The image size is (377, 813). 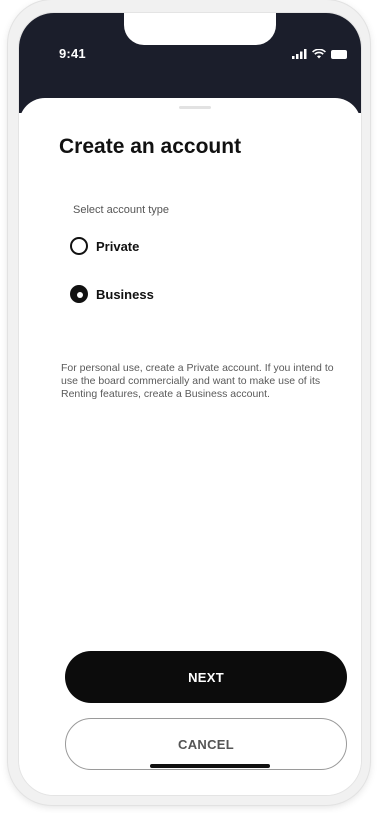 I want to click on wifi-icon, so click(x=319, y=54).